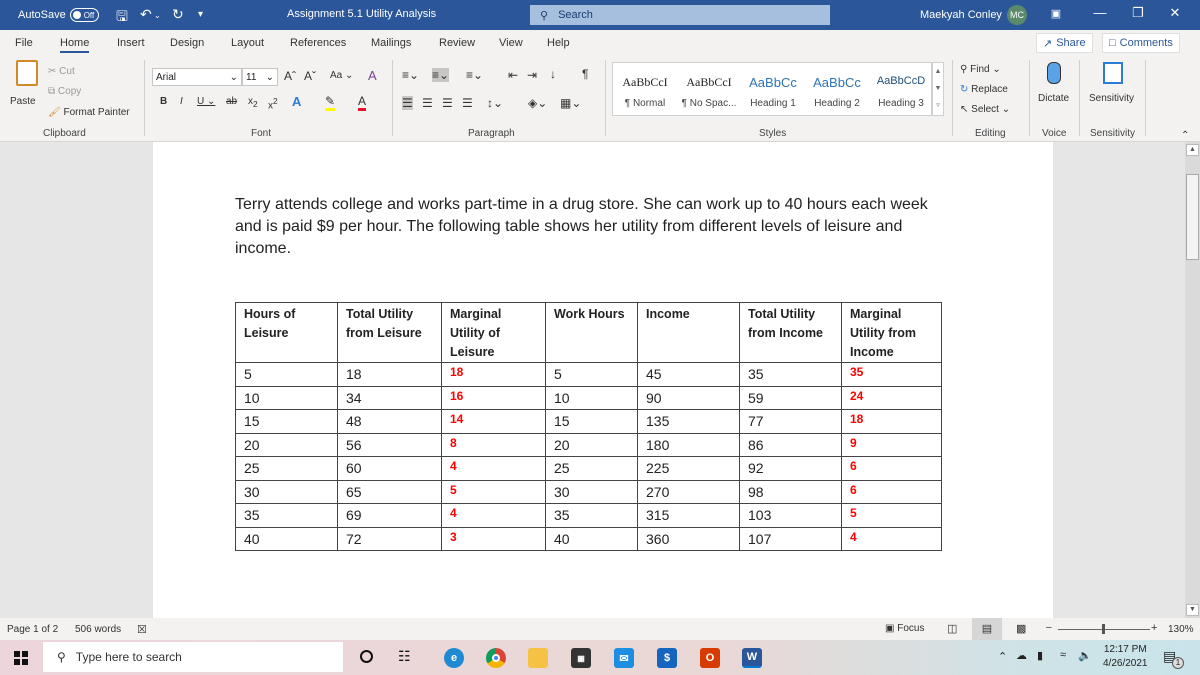 The height and width of the screenshot is (675, 1200). I want to click on web-layout-icon: ▩, so click(1021, 628).